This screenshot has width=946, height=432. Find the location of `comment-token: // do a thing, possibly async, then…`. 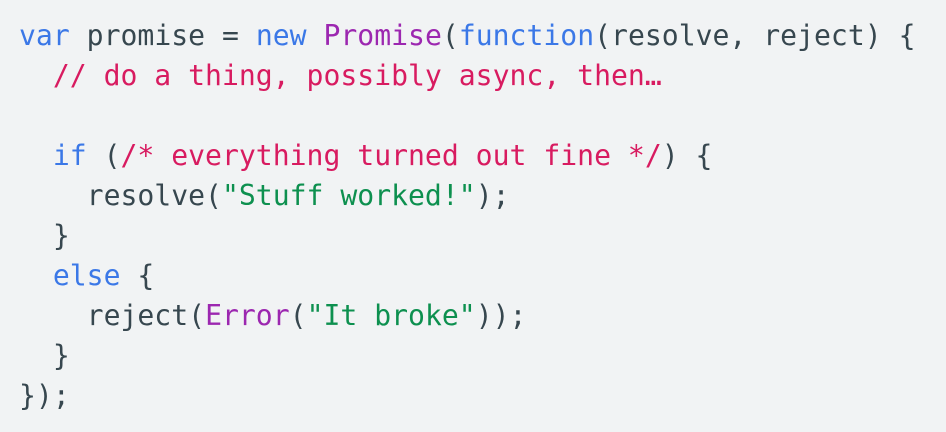

comment-token: // do a thing, possibly async, then… is located at coordinates (357, 75).